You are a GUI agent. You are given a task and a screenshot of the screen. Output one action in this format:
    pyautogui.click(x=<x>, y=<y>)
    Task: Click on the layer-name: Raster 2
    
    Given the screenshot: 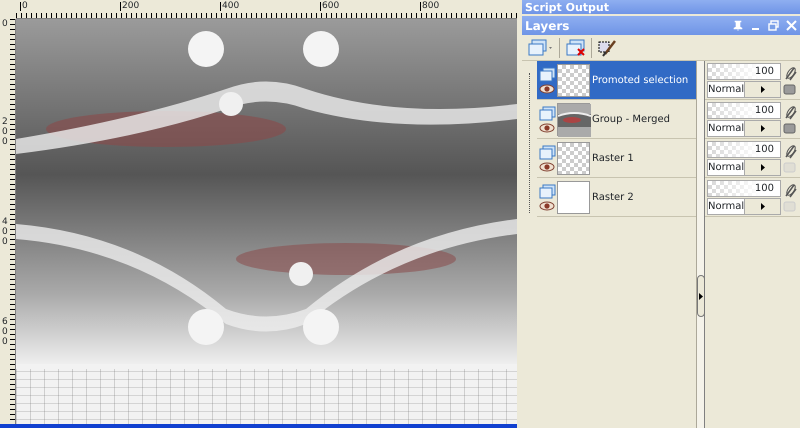 What is the action you would take?
    pyautogui.click(x=612, y=197)
    